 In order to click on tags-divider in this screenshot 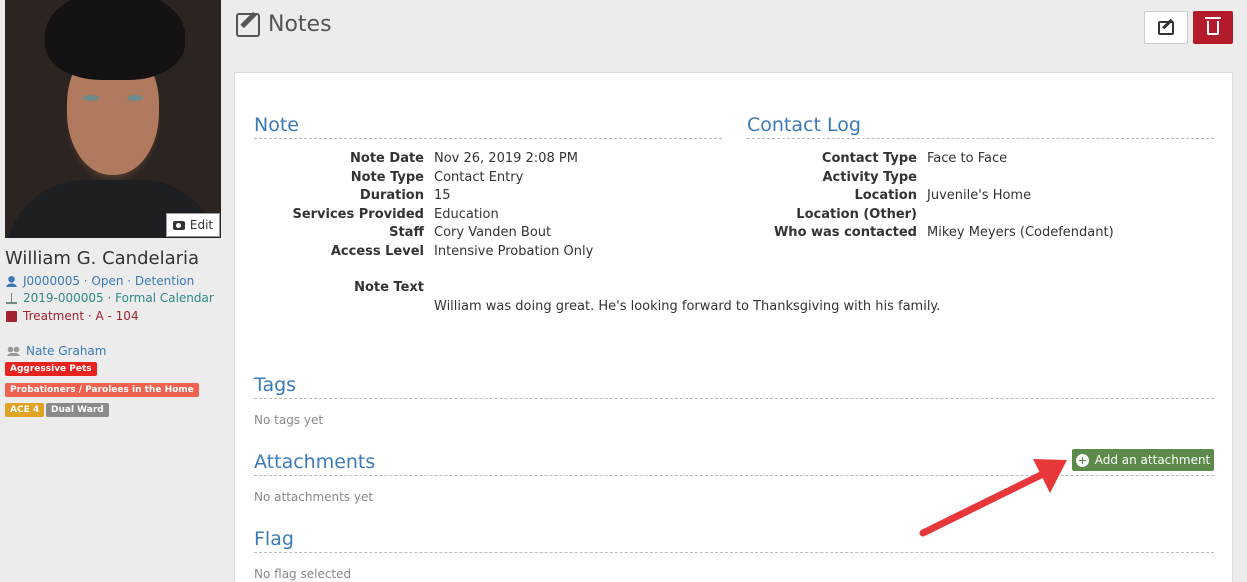, I will do `click(734, 398)`.